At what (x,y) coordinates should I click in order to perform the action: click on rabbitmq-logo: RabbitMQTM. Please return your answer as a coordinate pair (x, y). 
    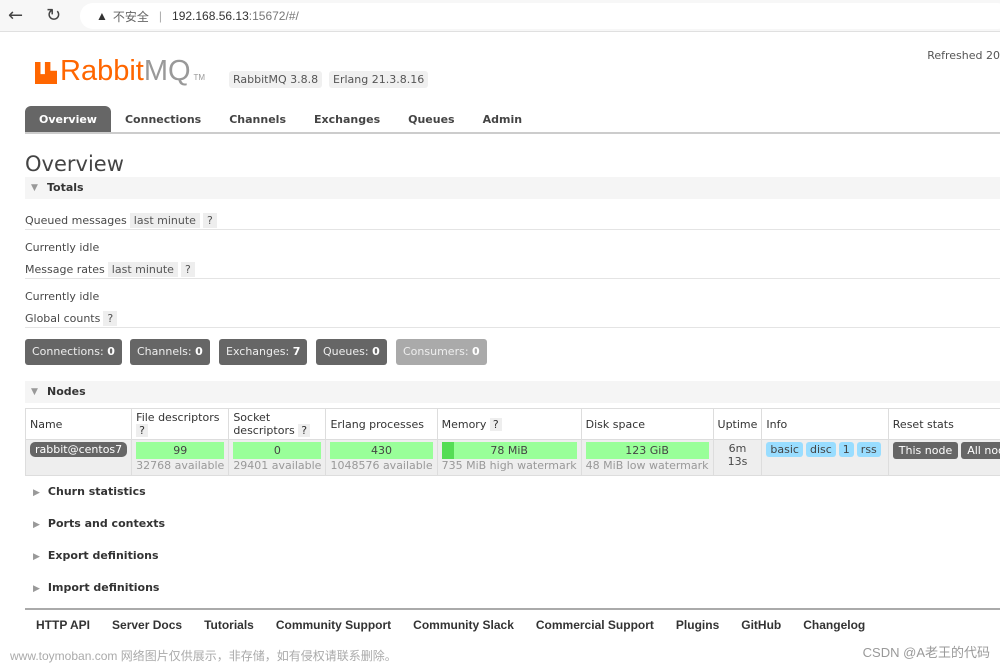
    Looking at the image, I should click on (120, 71).